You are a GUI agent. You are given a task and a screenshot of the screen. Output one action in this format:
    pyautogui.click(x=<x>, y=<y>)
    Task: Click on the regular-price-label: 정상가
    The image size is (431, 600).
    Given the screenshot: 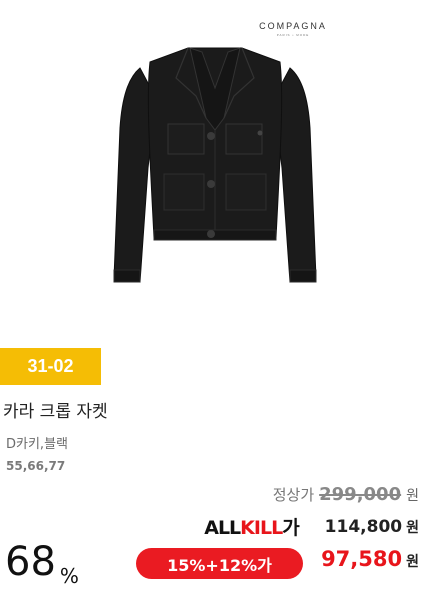 What is the action you would take?
    pyautogui.click(x=293, y=495)
    